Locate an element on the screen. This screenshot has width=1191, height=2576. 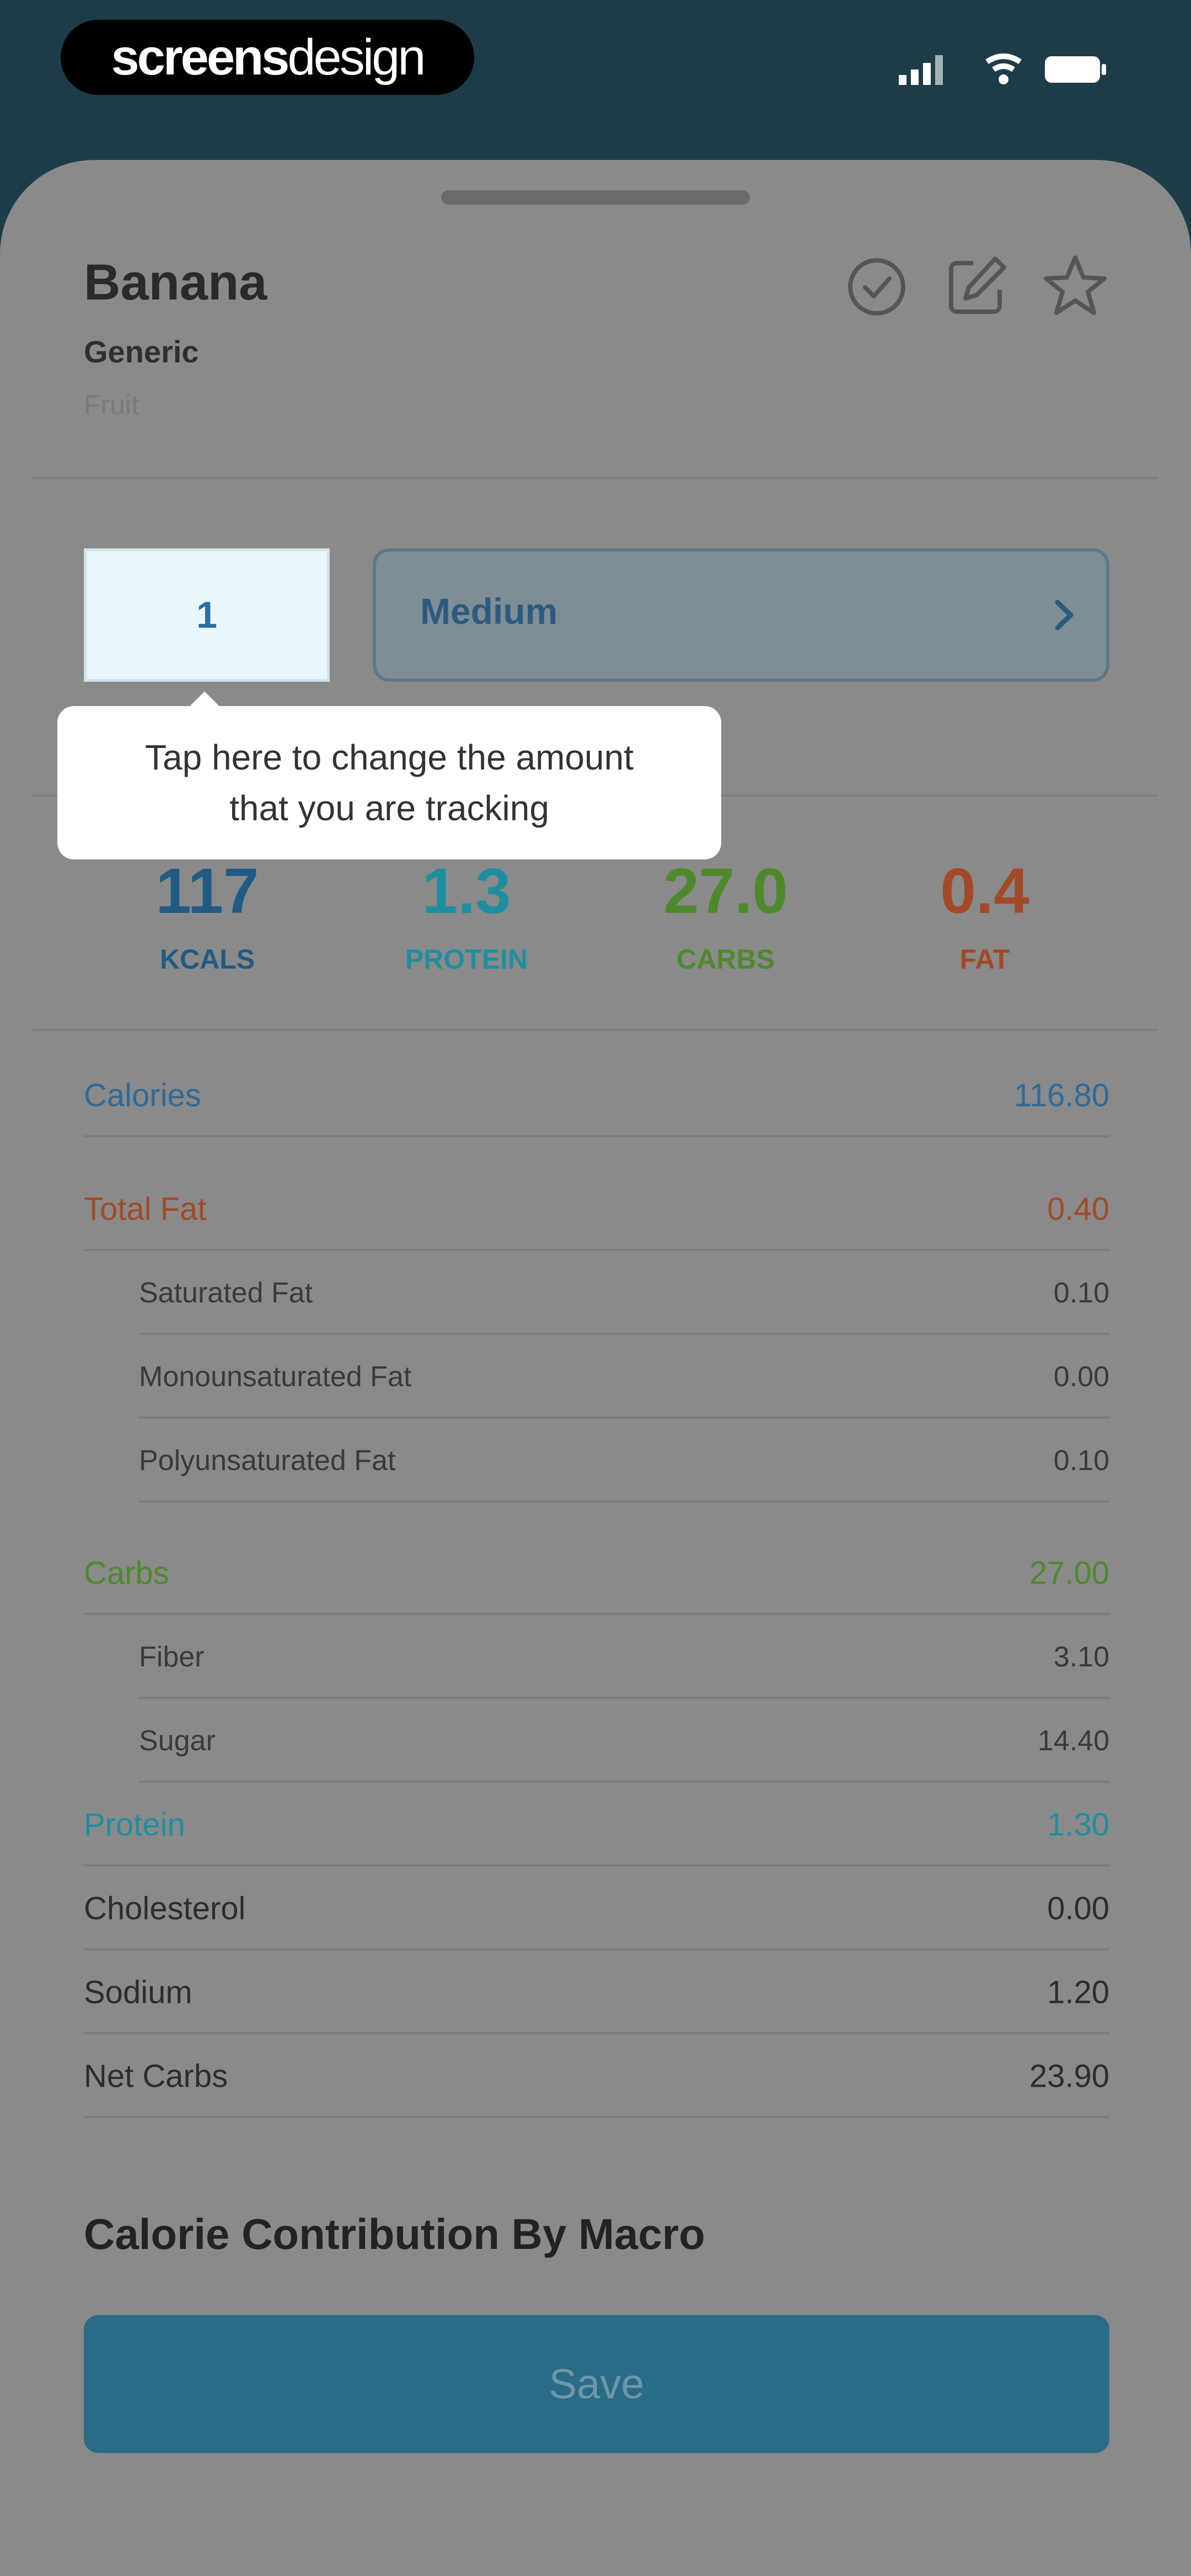
food-category: Fruit is located at coordinates (111, 404).